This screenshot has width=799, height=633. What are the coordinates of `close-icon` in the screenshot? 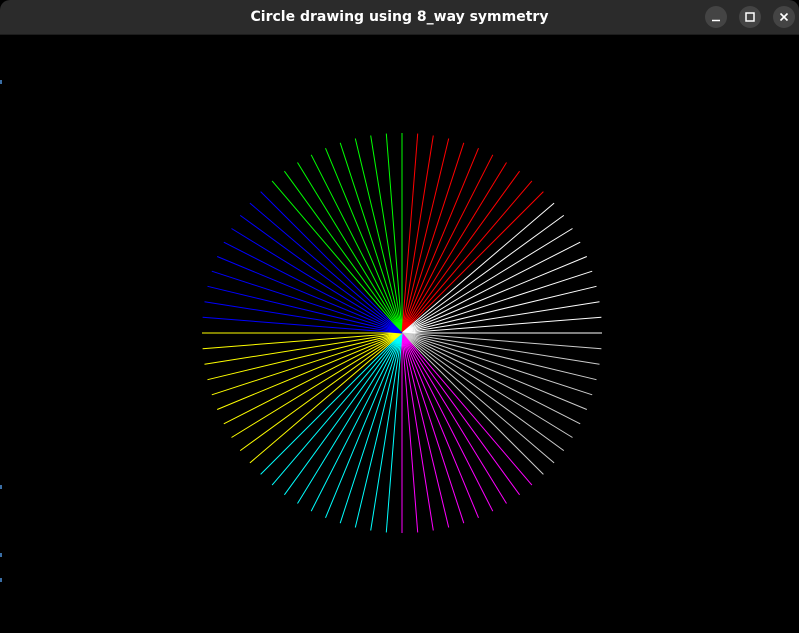 It's located at (784, 17).